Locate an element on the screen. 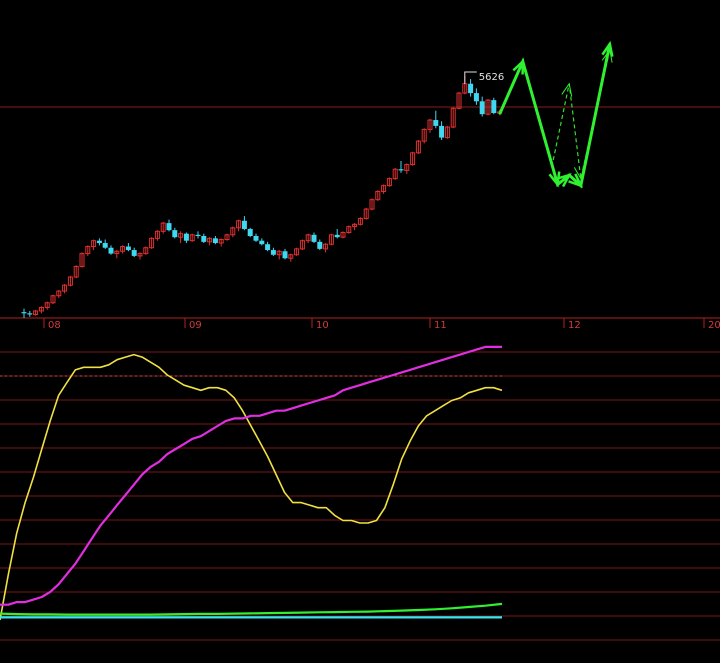 The height and width of the screenshot is (663, 720). forecast-solid-line is located at coordinates (555, 116).